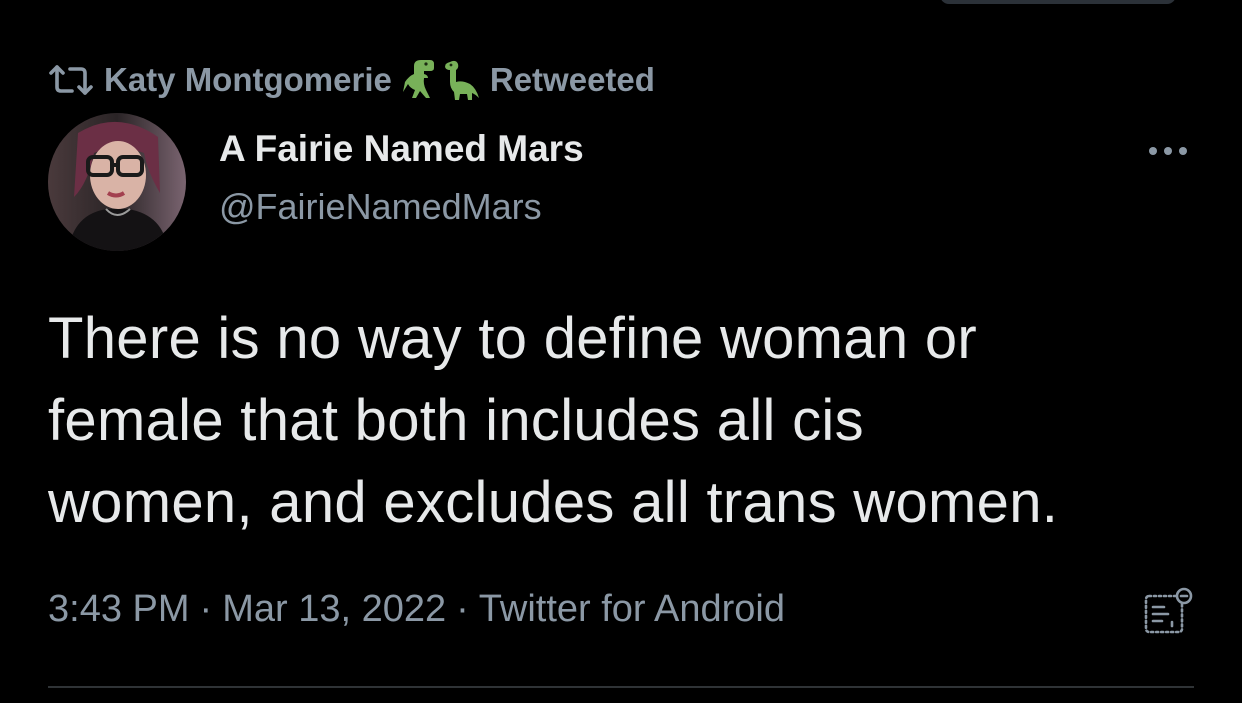 The height and width of the screenshot is (703, 1242). What do you see at coordinates (512, 338) in the screenshot?
I see `tweet-text-line: There is no way to define woman or` at bounding box center [512, 338].